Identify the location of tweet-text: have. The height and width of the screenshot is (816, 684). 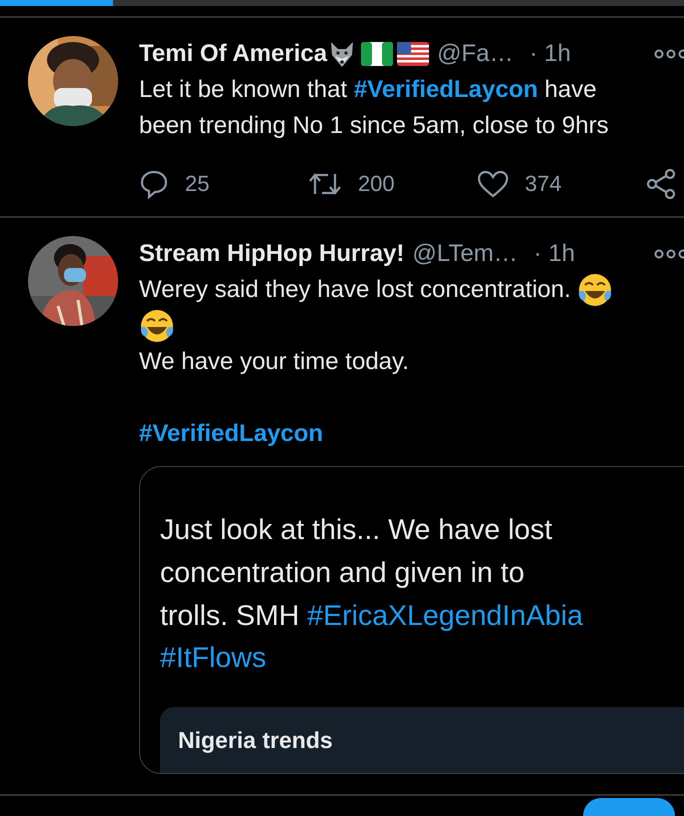
(570, 90).